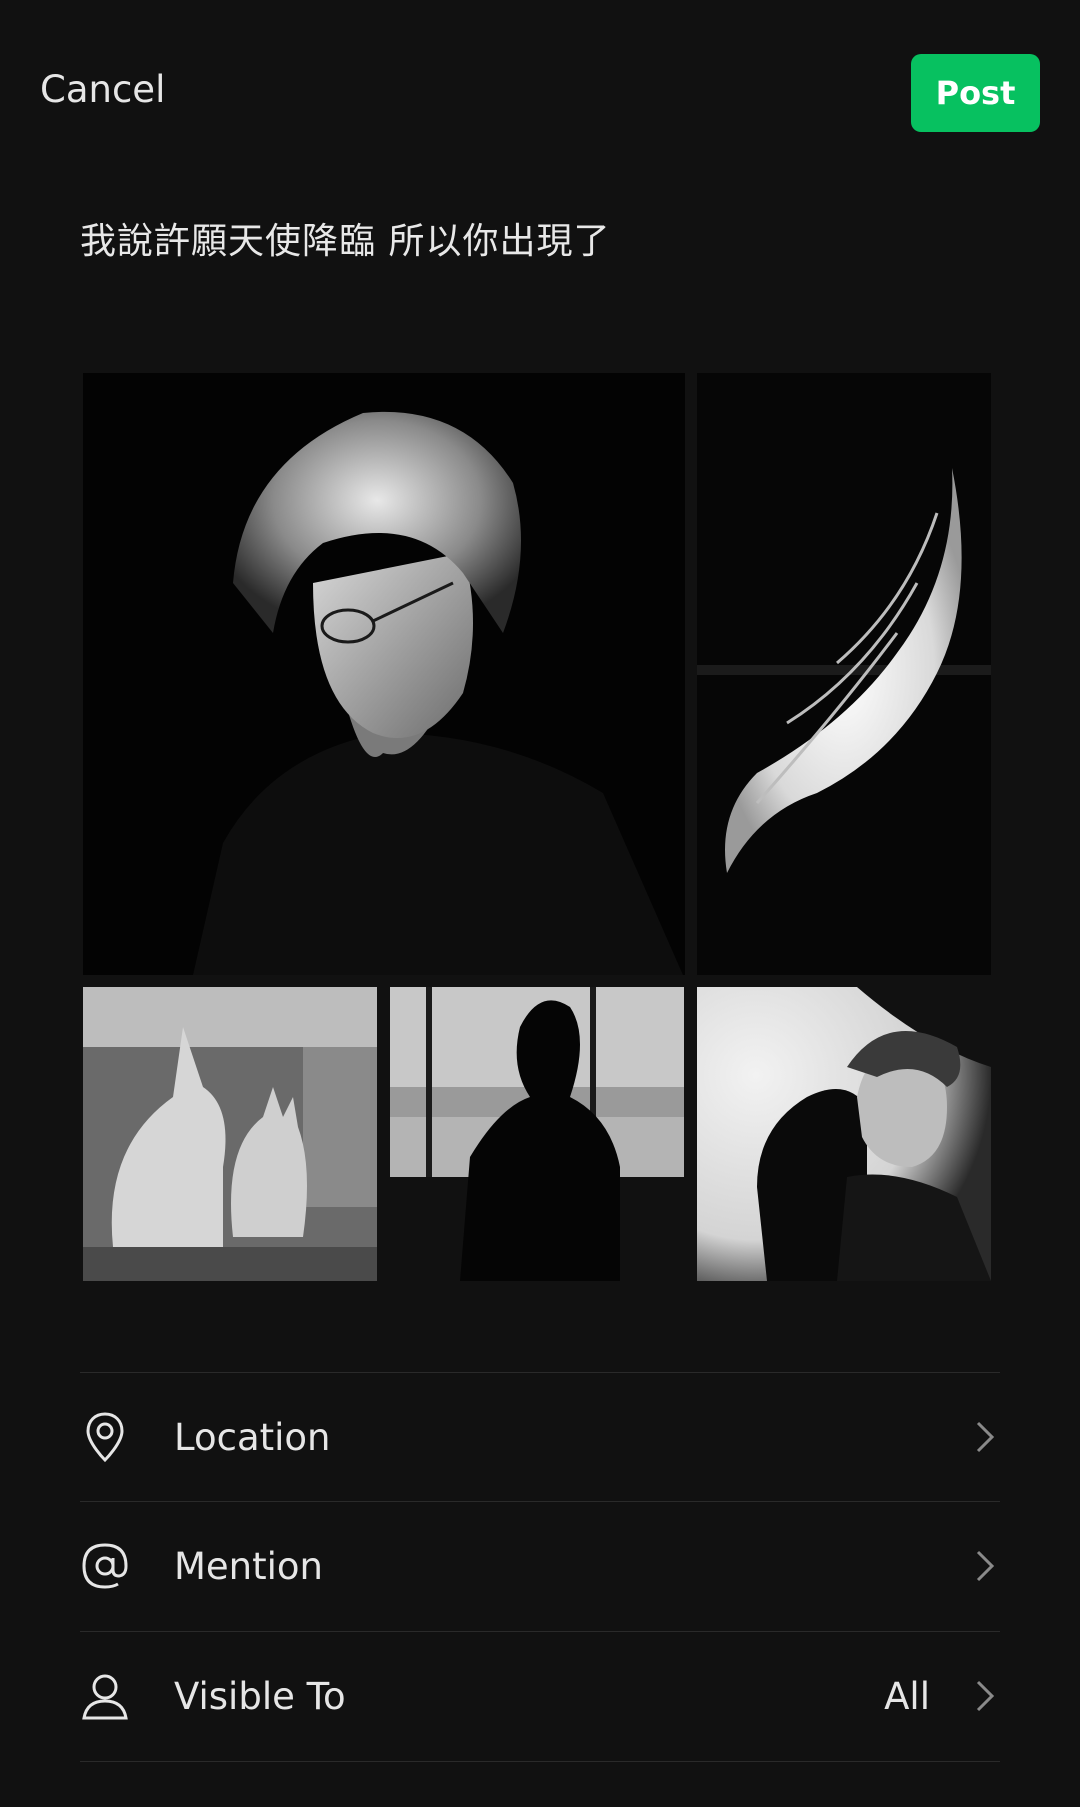  I want to click on visible-to-row: Visible To All, so click(540, 1696).